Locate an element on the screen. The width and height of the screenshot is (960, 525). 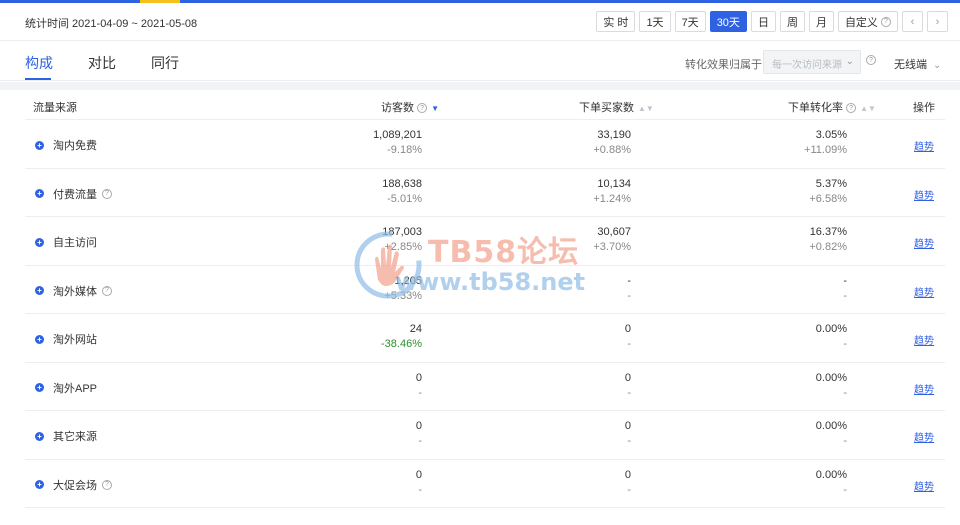
conversion-attribution-label: 转化效果归属于： is located at coordinates (729, 65).